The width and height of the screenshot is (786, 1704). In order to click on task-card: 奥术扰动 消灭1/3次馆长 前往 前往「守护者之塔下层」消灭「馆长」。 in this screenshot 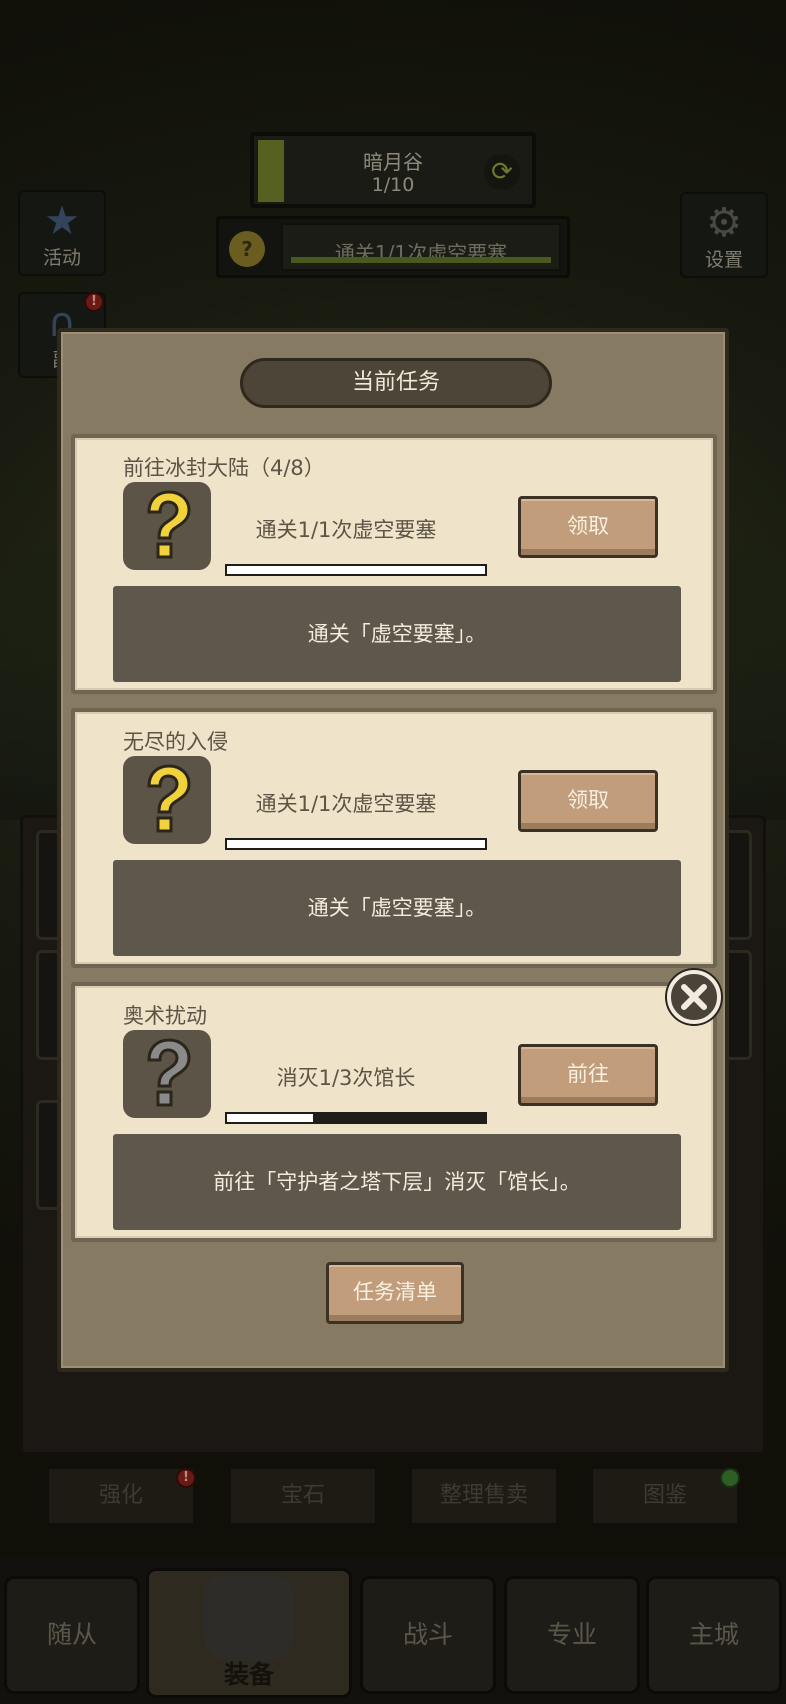, I will do `click(394, 1112)`.